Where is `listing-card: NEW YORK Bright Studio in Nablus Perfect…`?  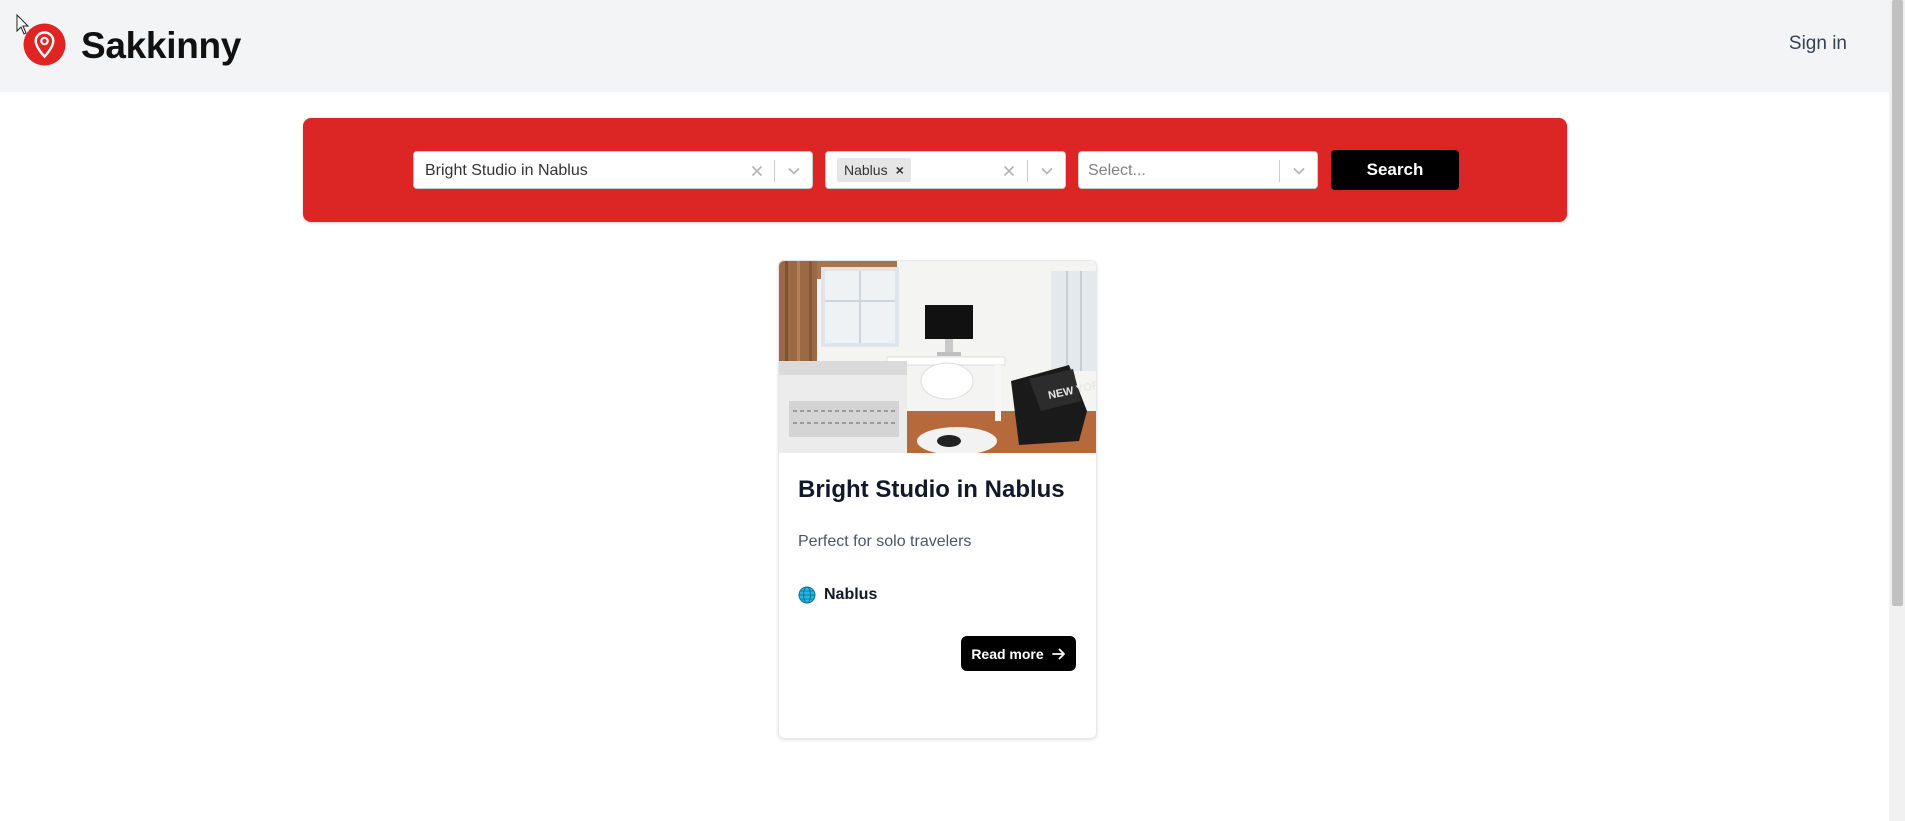
listing-card: NEW YORK Bright Studio in Nablus Perfect… is located at coordinates (937, 499).